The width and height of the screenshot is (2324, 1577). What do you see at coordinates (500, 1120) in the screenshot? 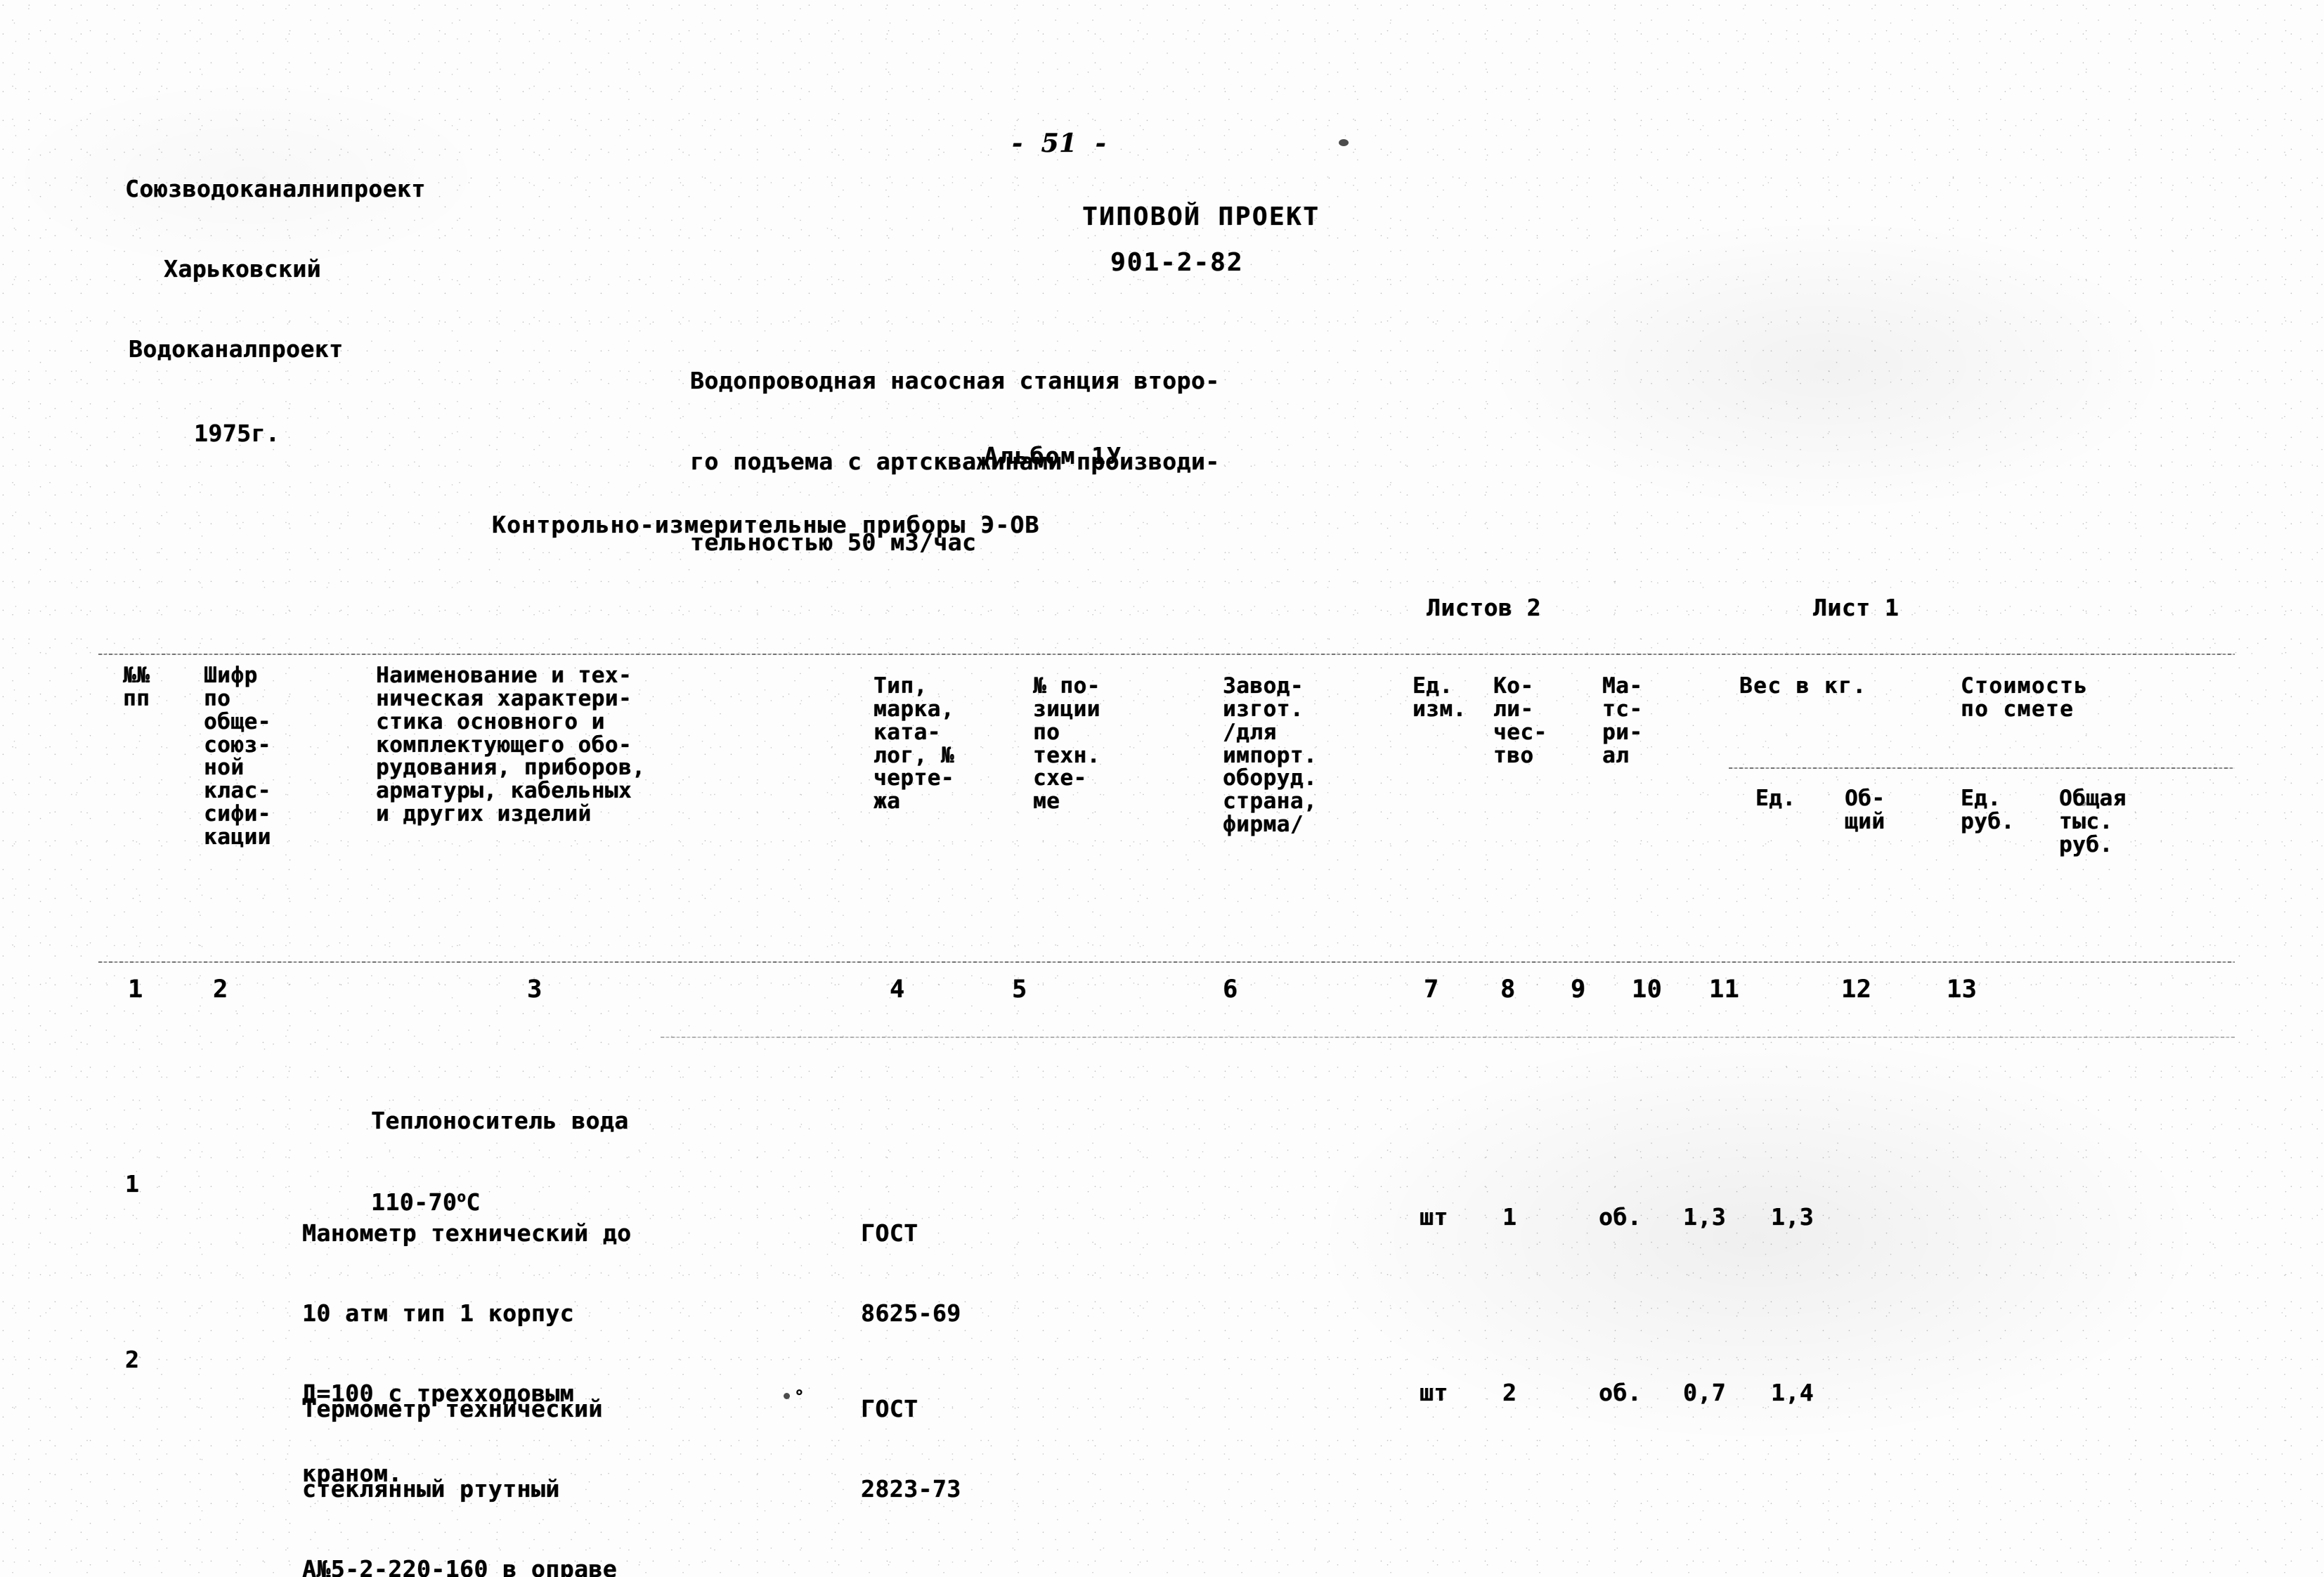
I see `group-heading-line-1: Теплоноситель вода` at bounding box center [500, 1120].